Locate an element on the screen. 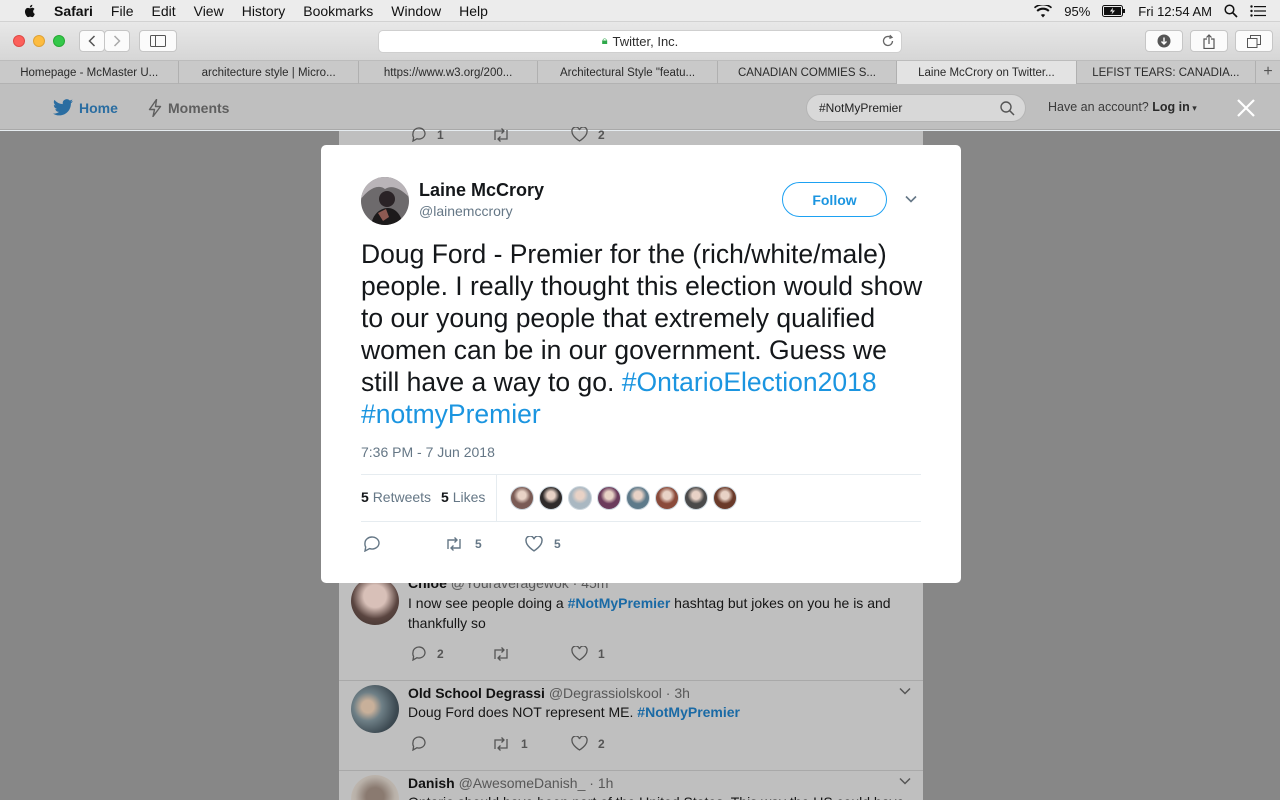 The image size is (1280, 800). reply-action: 2 is located at coordinates (451, 653).